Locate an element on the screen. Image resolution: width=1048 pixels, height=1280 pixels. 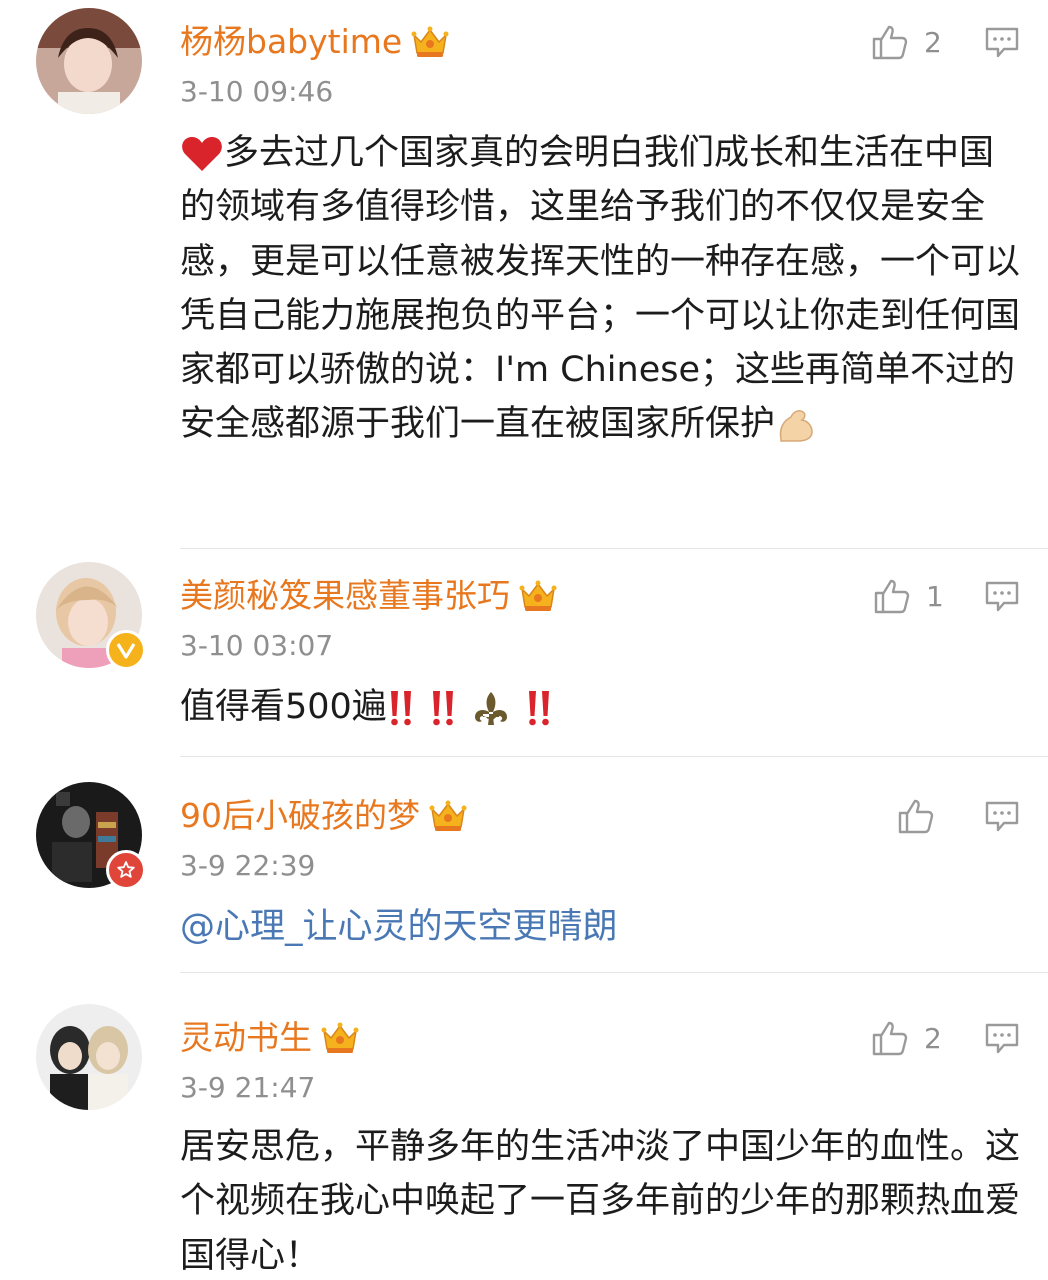
flexed-biceps-icon is located at coordinates (796, 426).